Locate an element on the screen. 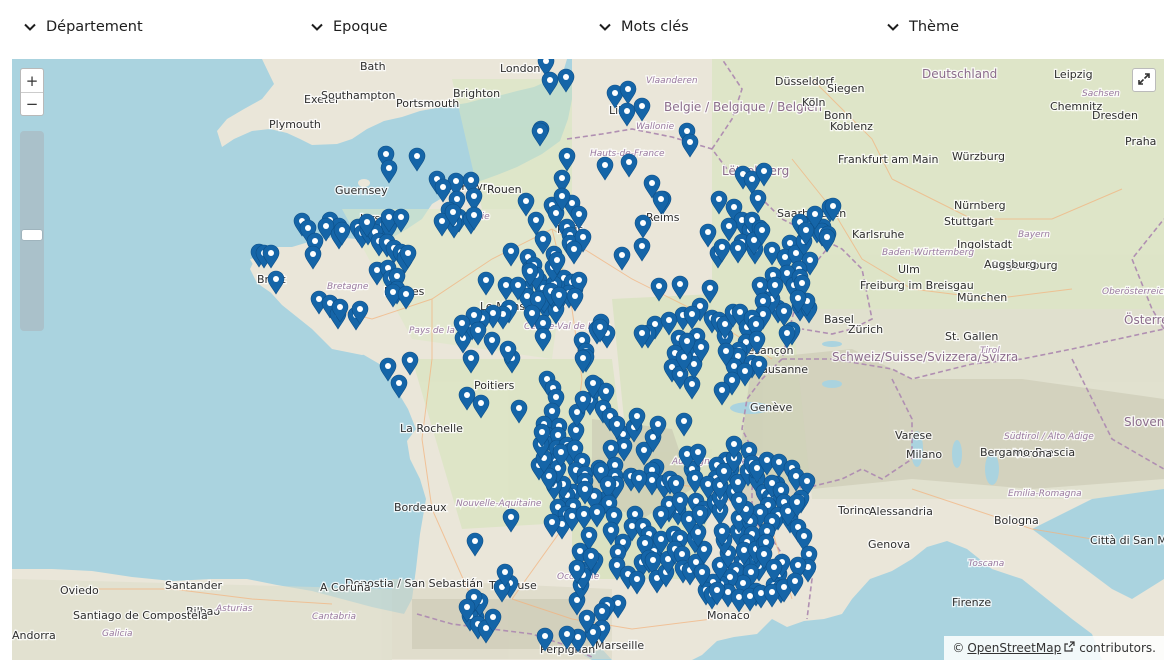  map-attribution: © OpenStreetMap contributors. is located at coordinates (1054, 648).